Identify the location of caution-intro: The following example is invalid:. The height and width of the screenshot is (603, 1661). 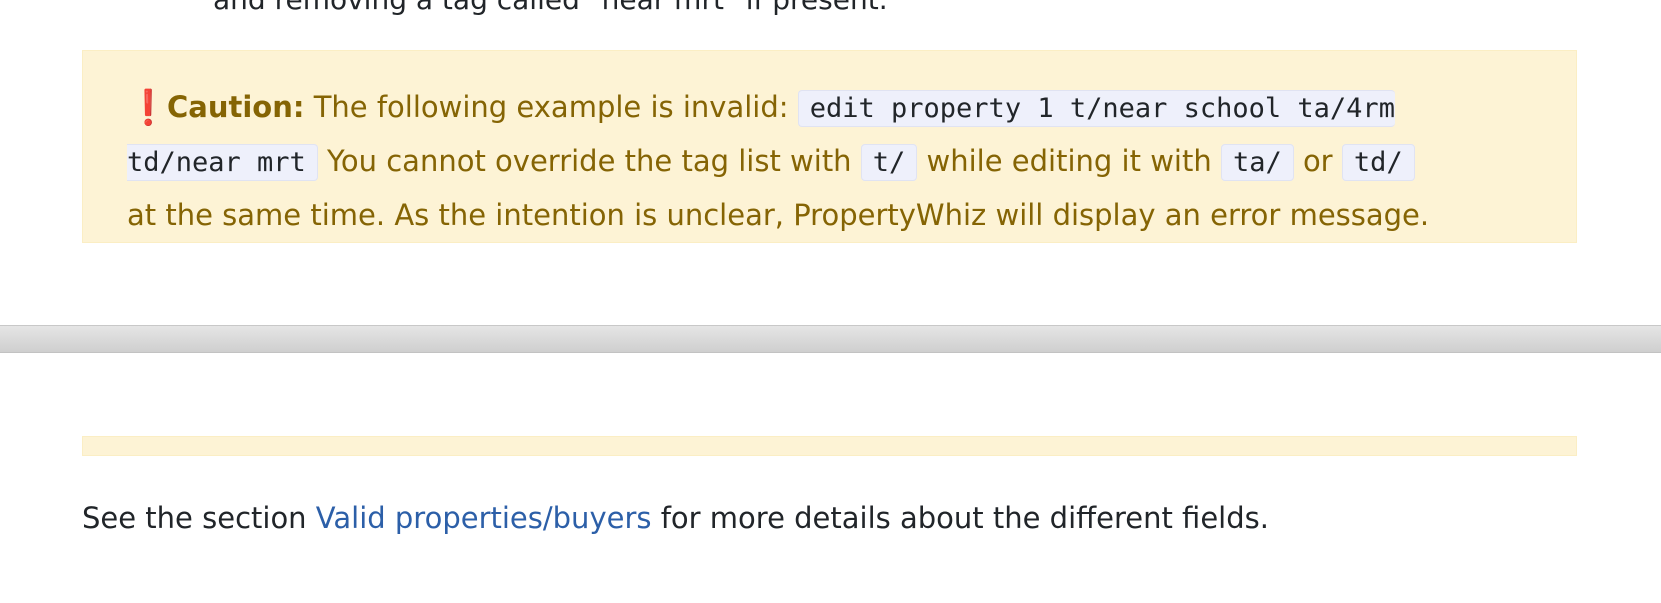
(551, 107).